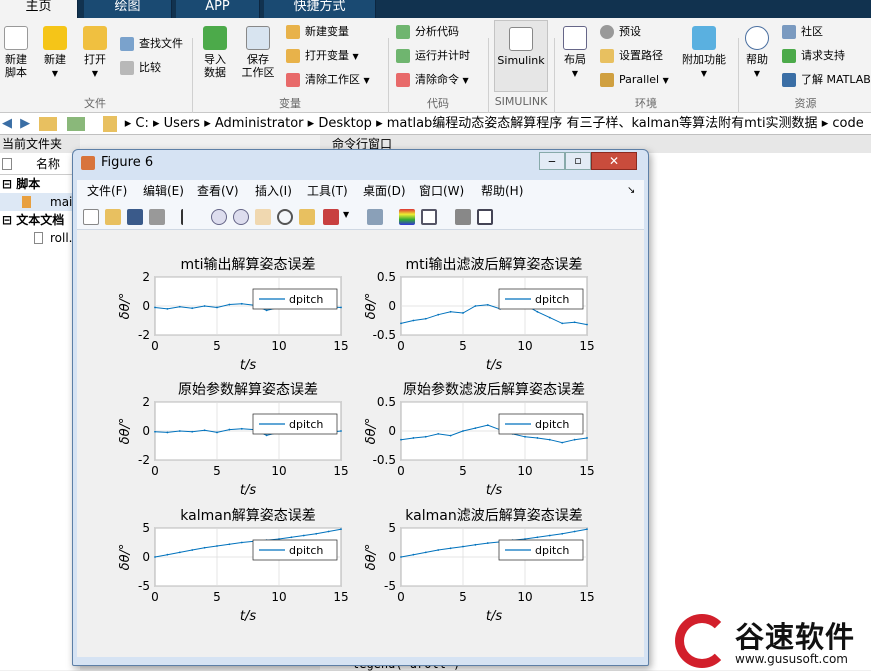 The image size is (871, 671). I want to click on y-tick-label: 0, so click(146, 306).